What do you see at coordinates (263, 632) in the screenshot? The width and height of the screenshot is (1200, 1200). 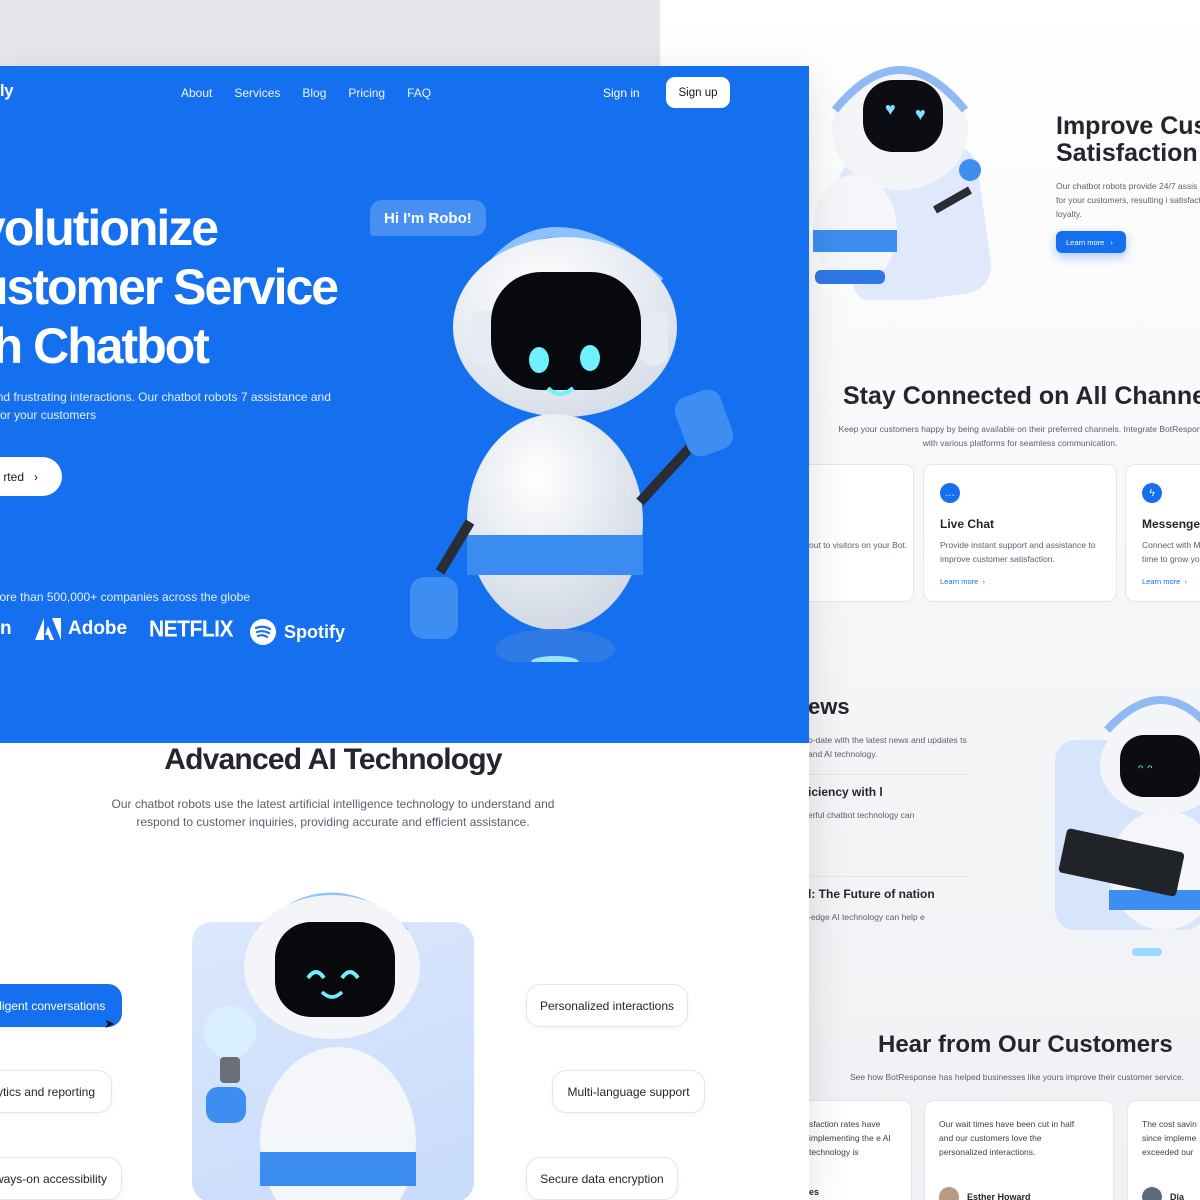 I see `spotify-icon` at bounding box center [263, 632].